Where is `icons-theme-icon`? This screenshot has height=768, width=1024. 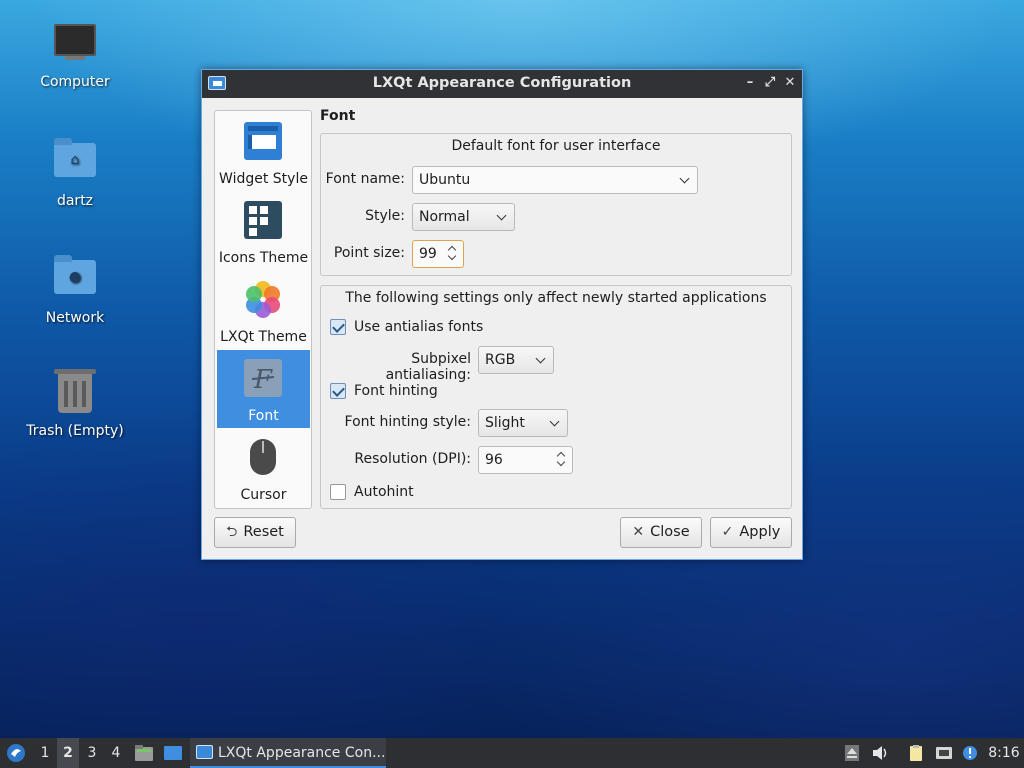 icons-theme-icon is located at coordinates (263, 220).